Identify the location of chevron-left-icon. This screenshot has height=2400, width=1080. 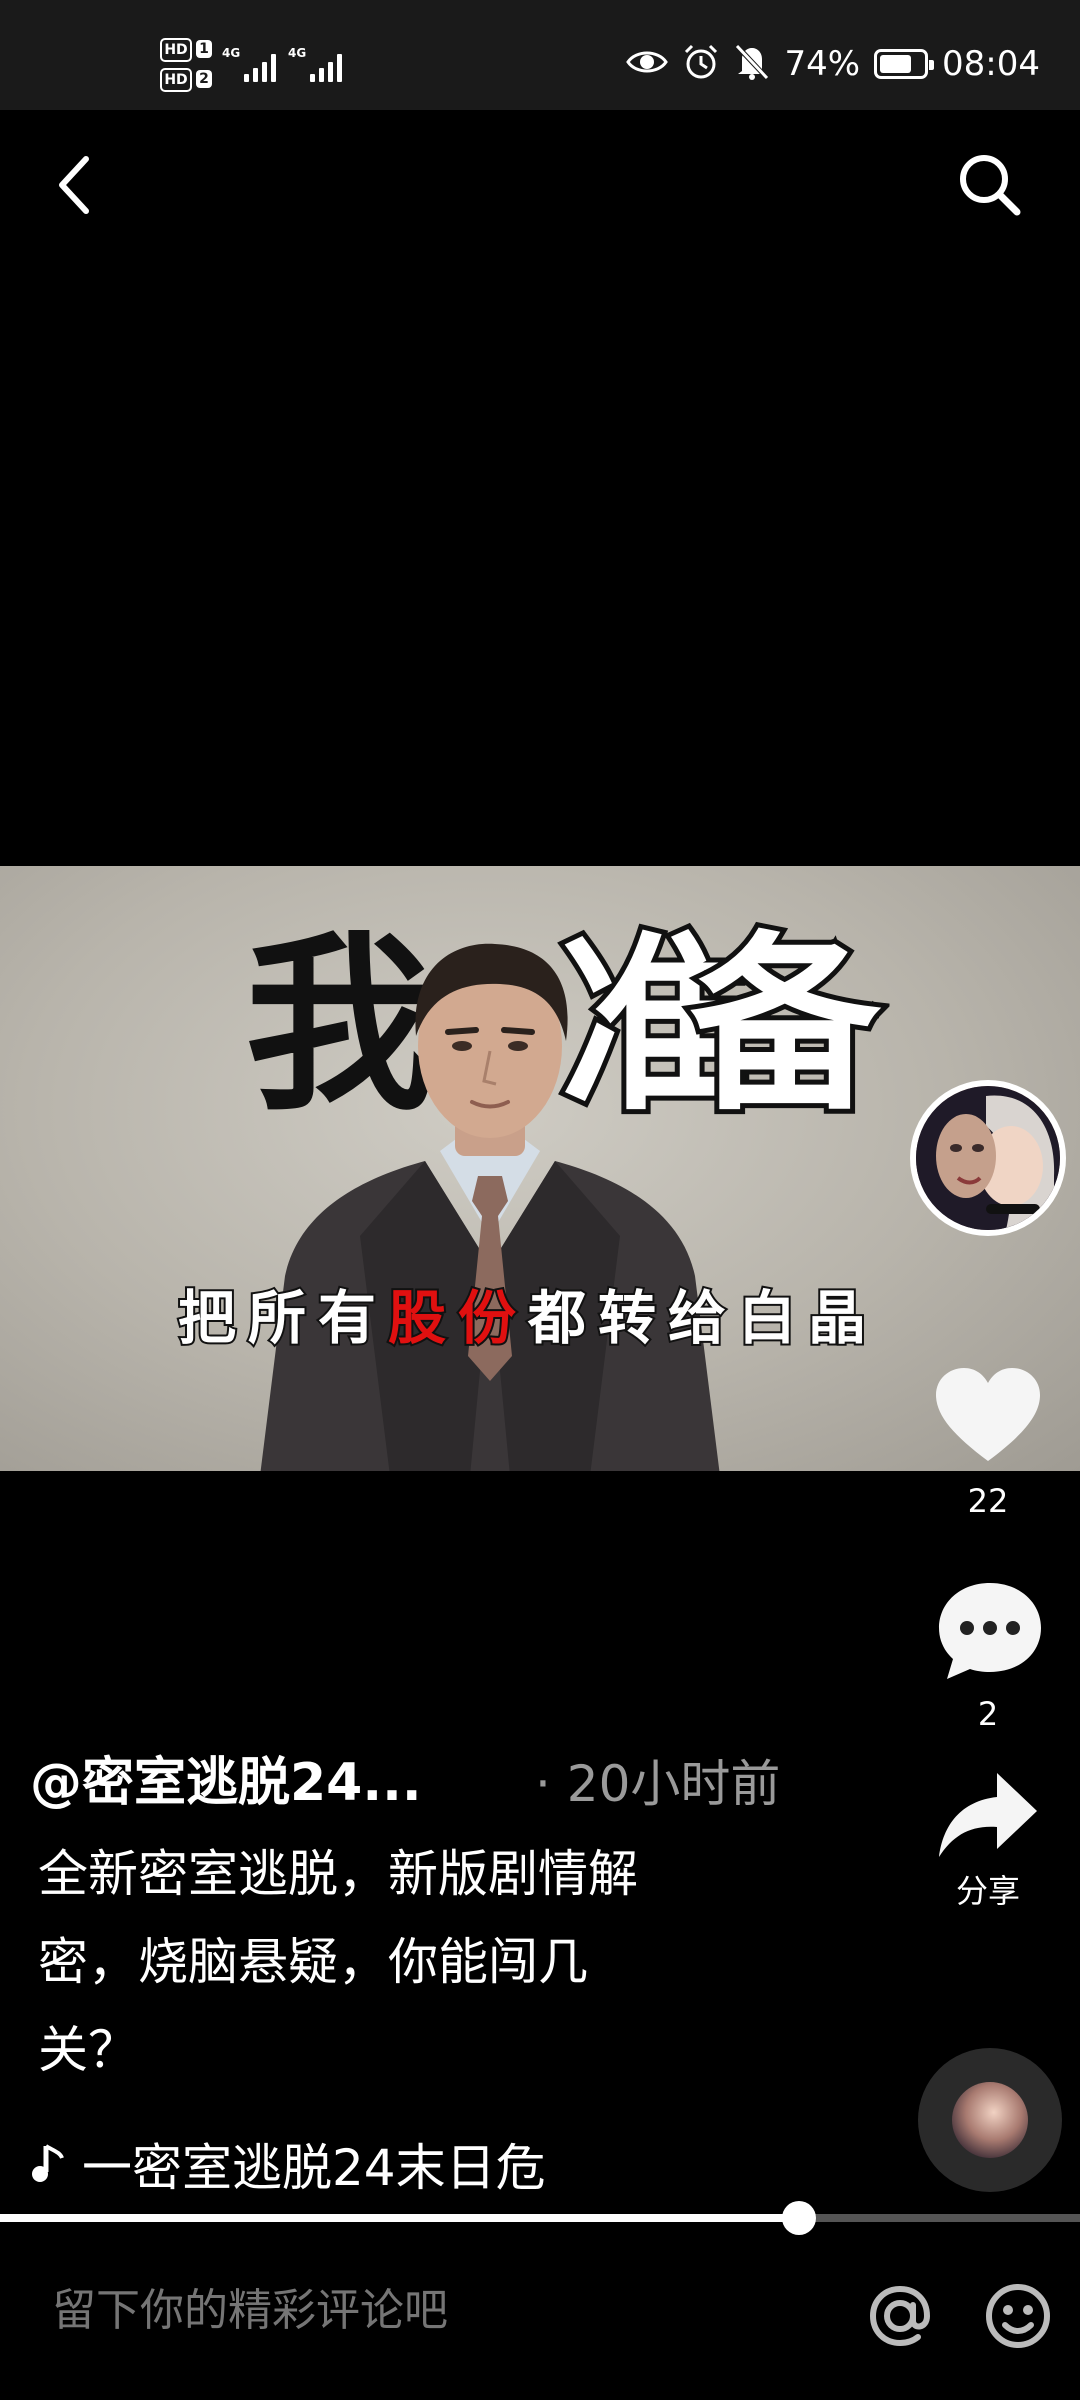
(74, 185).